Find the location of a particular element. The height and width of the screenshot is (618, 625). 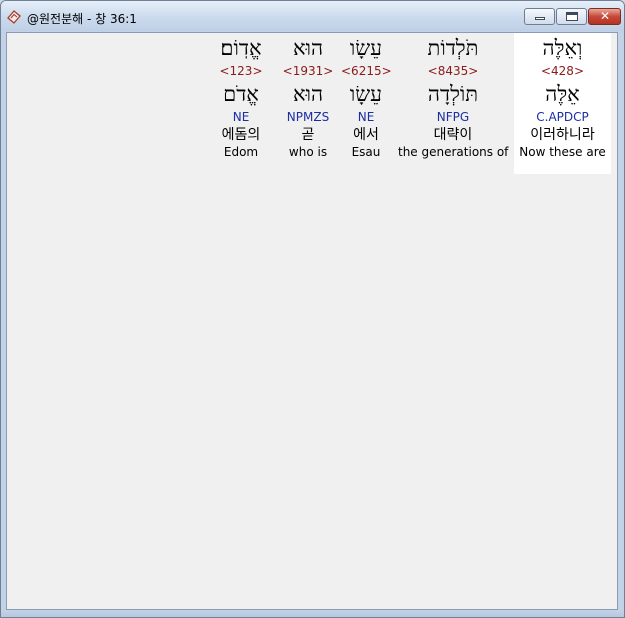

strong-number: <123> is located at coordinates (241, 71).